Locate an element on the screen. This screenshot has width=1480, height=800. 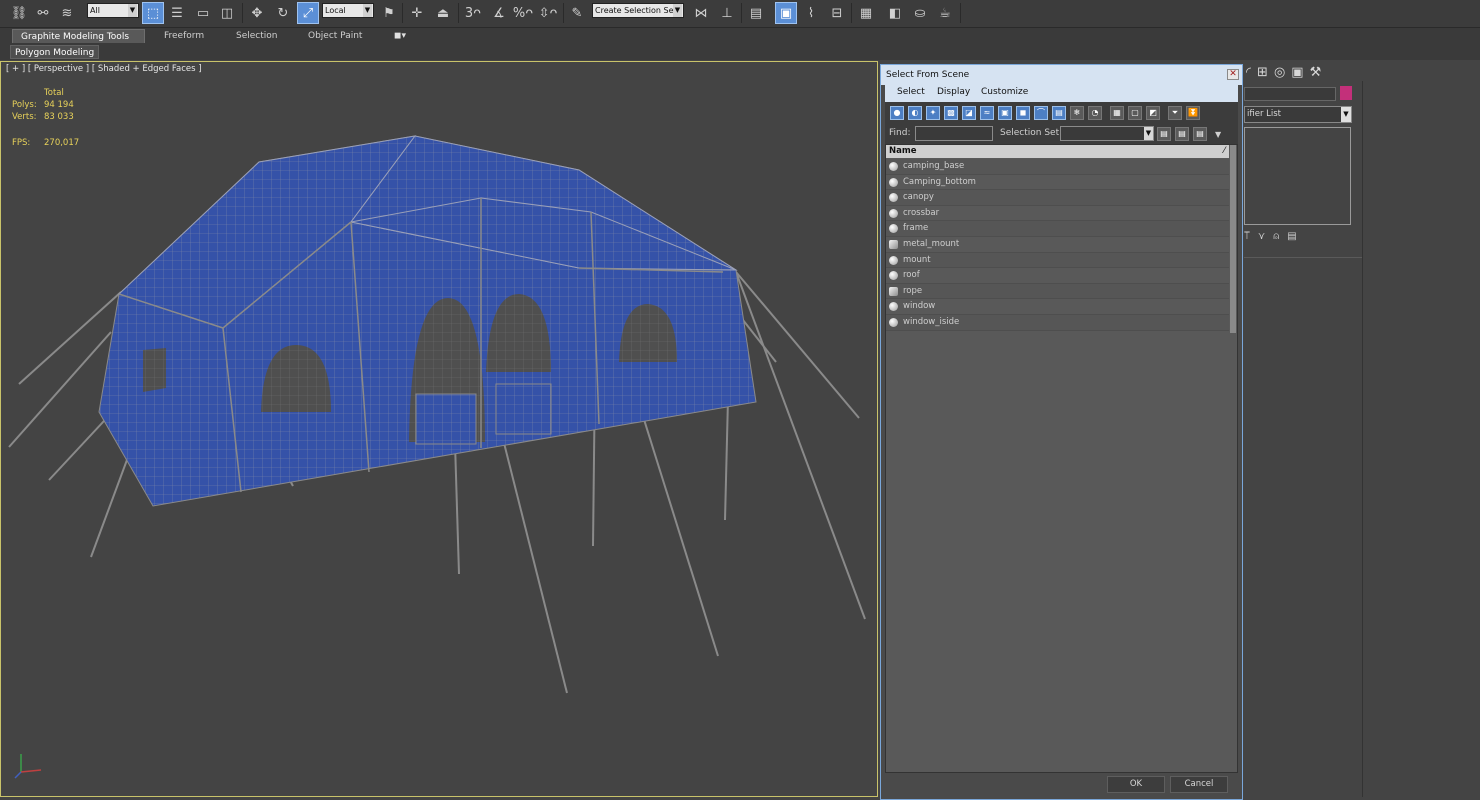
display-containers-icon: ▤ is located at coordinates (1059, 113).